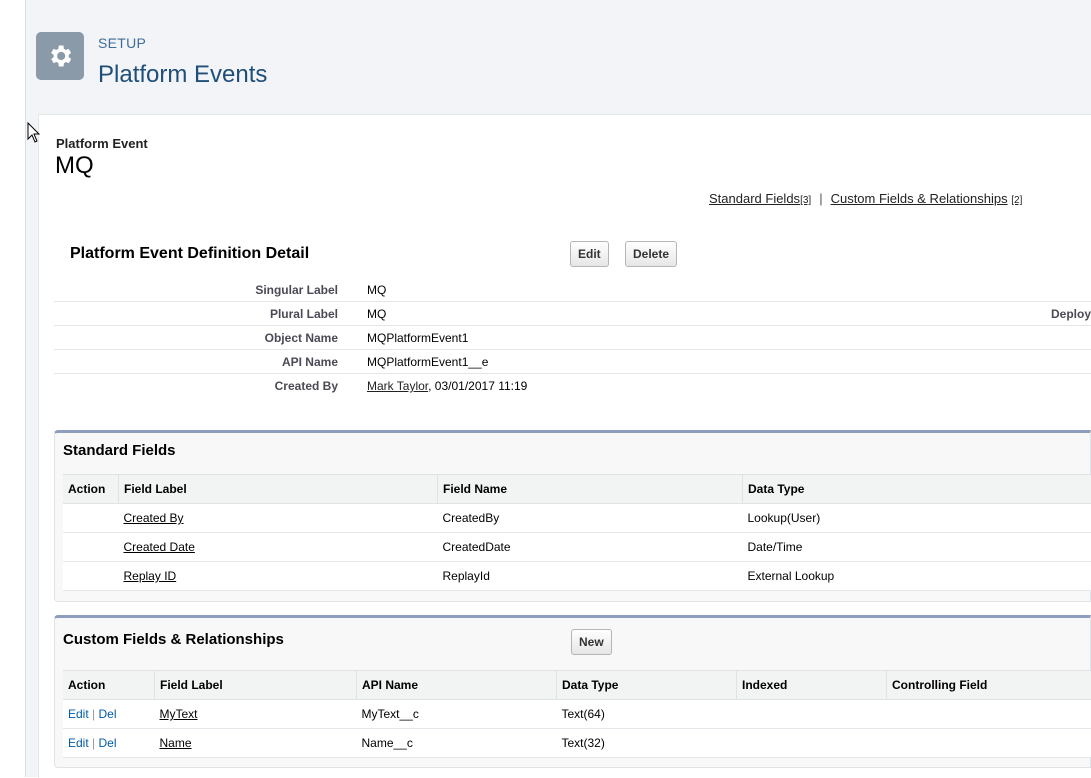 The image size is (1091, 778). What do you see at coordinates (563, 67) in the screenshot?
I see `setup-header: SETUP Platform Events` at bounding box center [563, 67].